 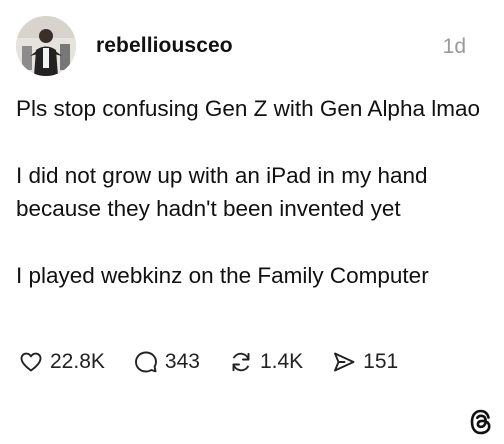 What do you see at coordinates (182, 361) in the screenshot?
I see `reply-count: 343` at bounding box center [182, 361].